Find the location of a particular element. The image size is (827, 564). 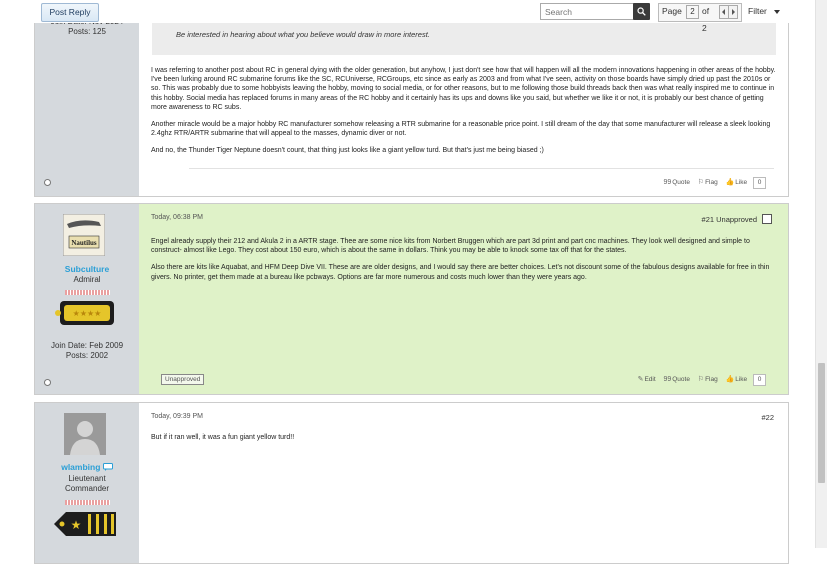

rank-insignia-icon: ★ is located at coordinates (85, 524).